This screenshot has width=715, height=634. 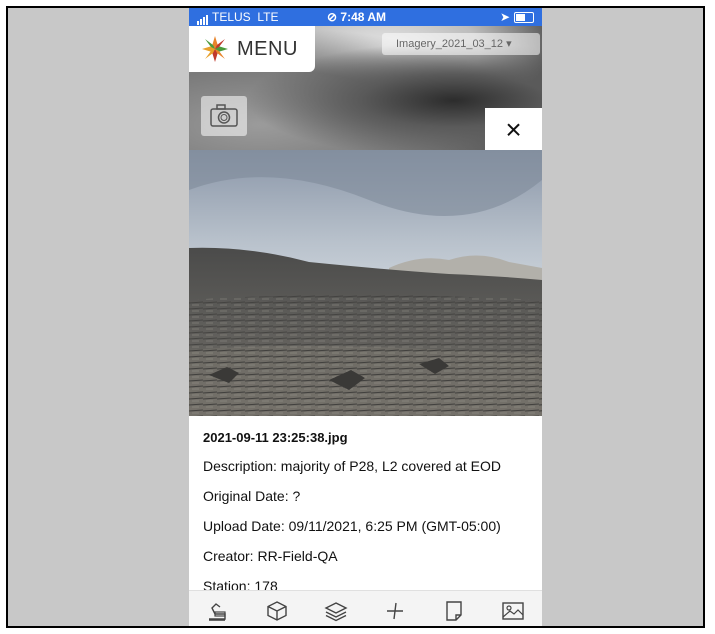 I want to click on camera-button, so click(x=224, y=116).